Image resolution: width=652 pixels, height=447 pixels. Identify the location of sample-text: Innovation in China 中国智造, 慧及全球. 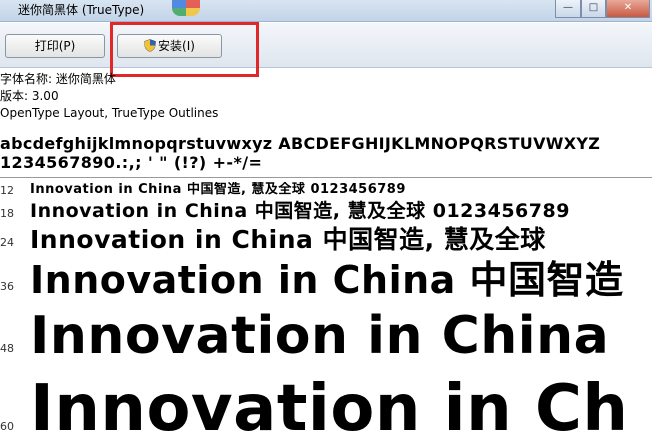
(288, 239).